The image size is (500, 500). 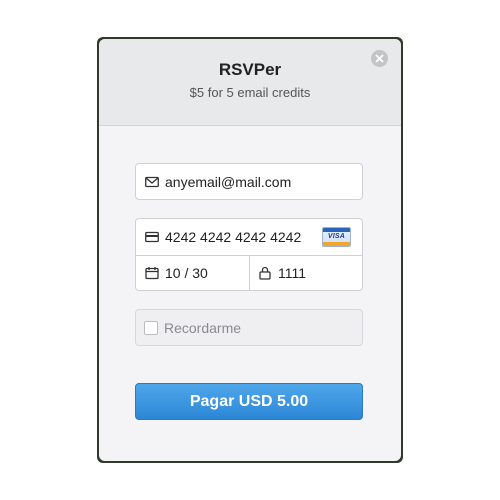 What do you see at coordinates (152, 272) in the screenshot?
I see `calendar-icon` at bounding box center [152, 272].